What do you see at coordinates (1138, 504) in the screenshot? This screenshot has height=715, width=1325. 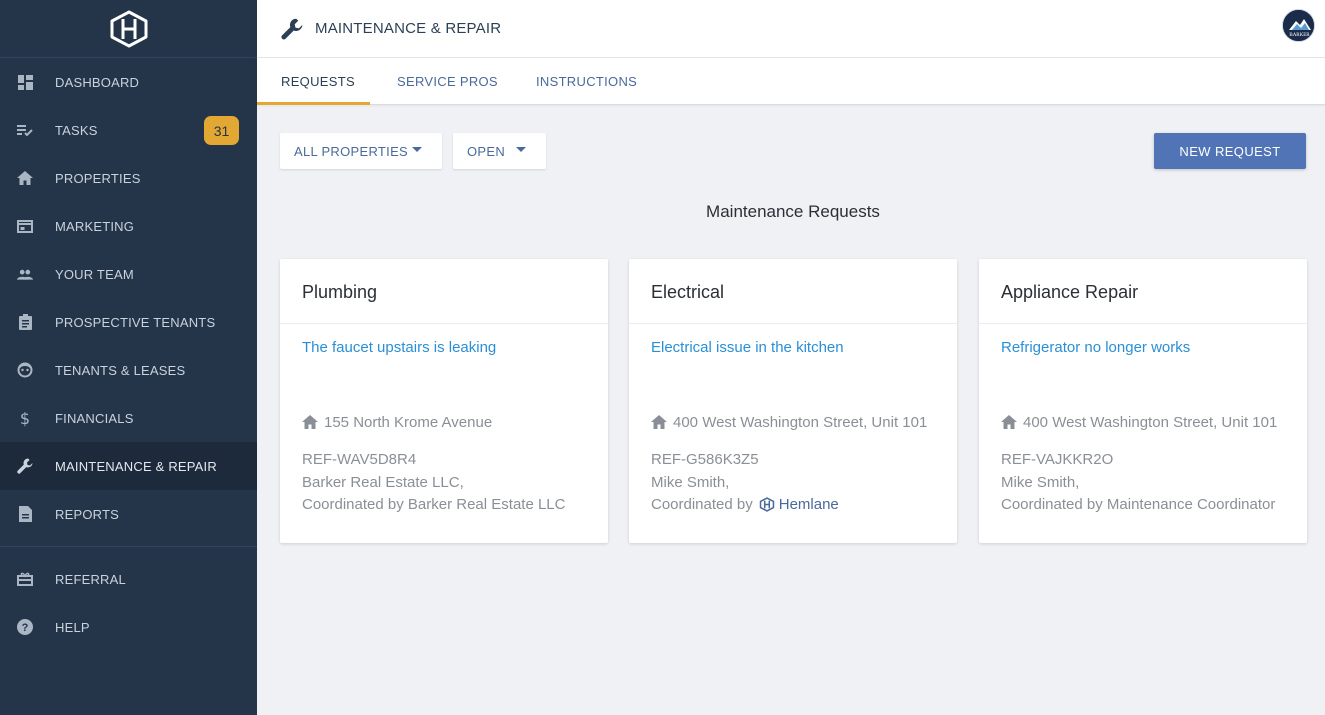 I see `request-coordinator: Coordinated by Maintenance Coordinator` at bounding box center [1138, 504].